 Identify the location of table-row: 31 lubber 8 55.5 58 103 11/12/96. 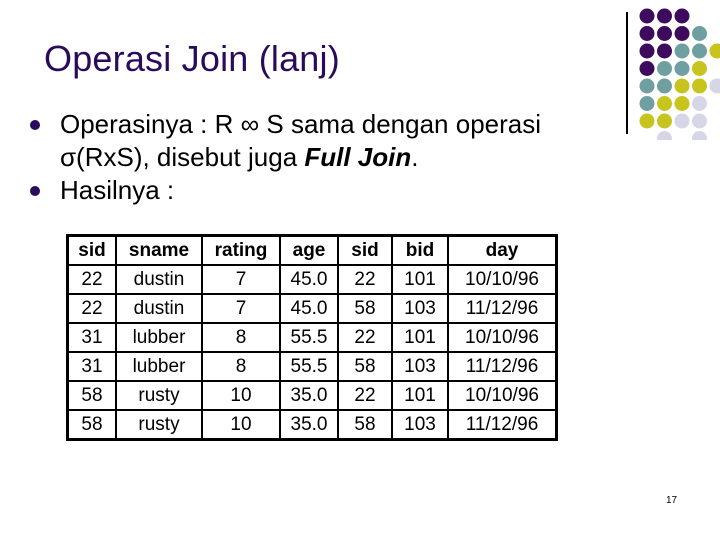
(312, 366).